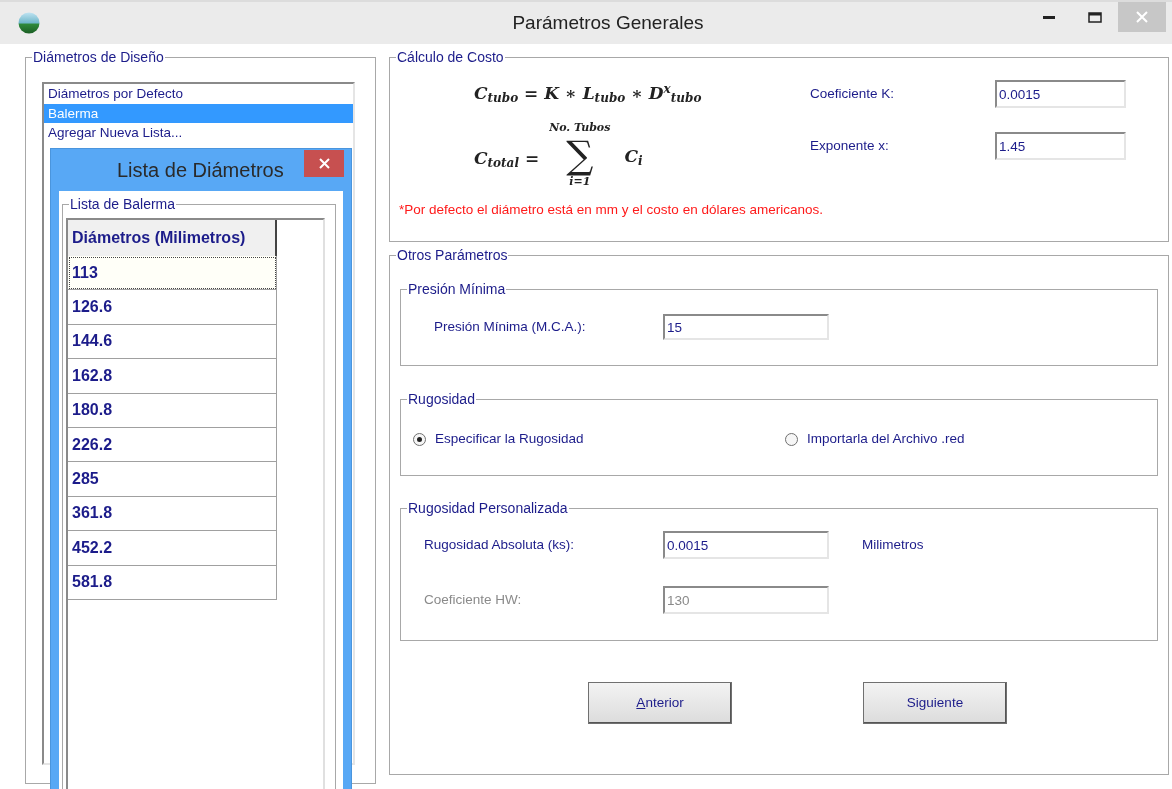 This screenshot has height=789, width=1172. What do you see at coordinates (450, 57) in the screenshot?
I see `group-title: Cálculo de Costo` at bounding box center [450, 57].